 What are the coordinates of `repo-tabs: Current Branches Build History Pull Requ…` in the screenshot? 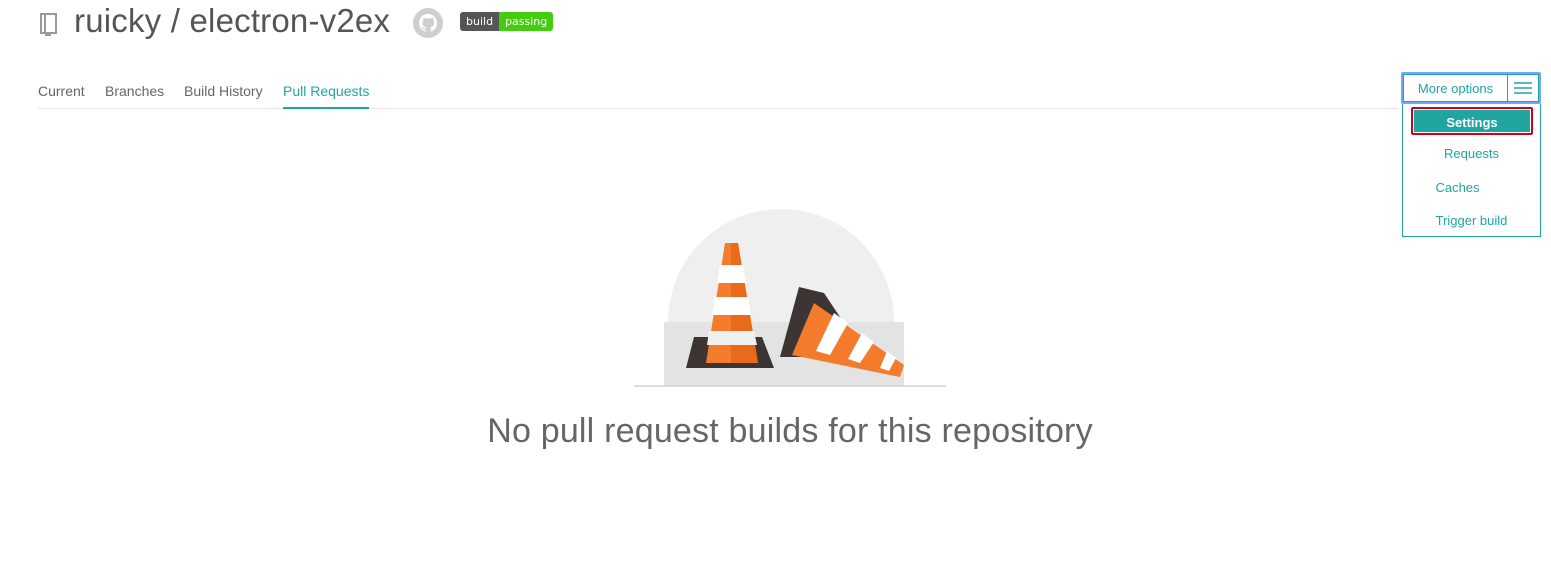 It's located at (718, 91).